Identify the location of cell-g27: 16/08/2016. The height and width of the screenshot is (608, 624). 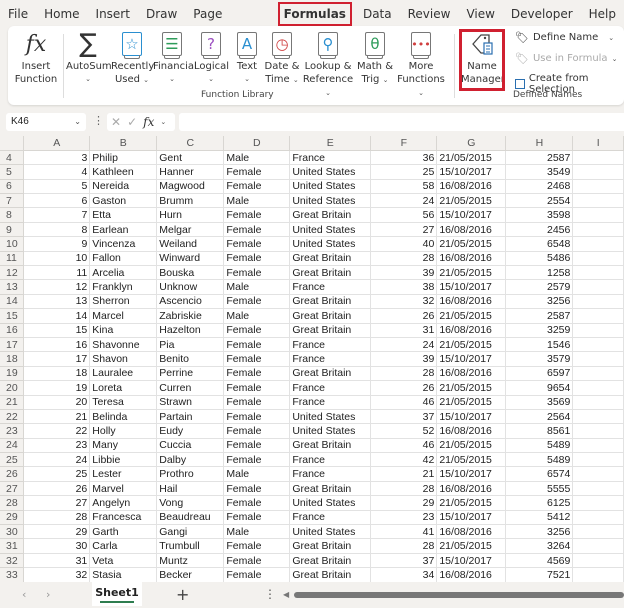
(471, 489).